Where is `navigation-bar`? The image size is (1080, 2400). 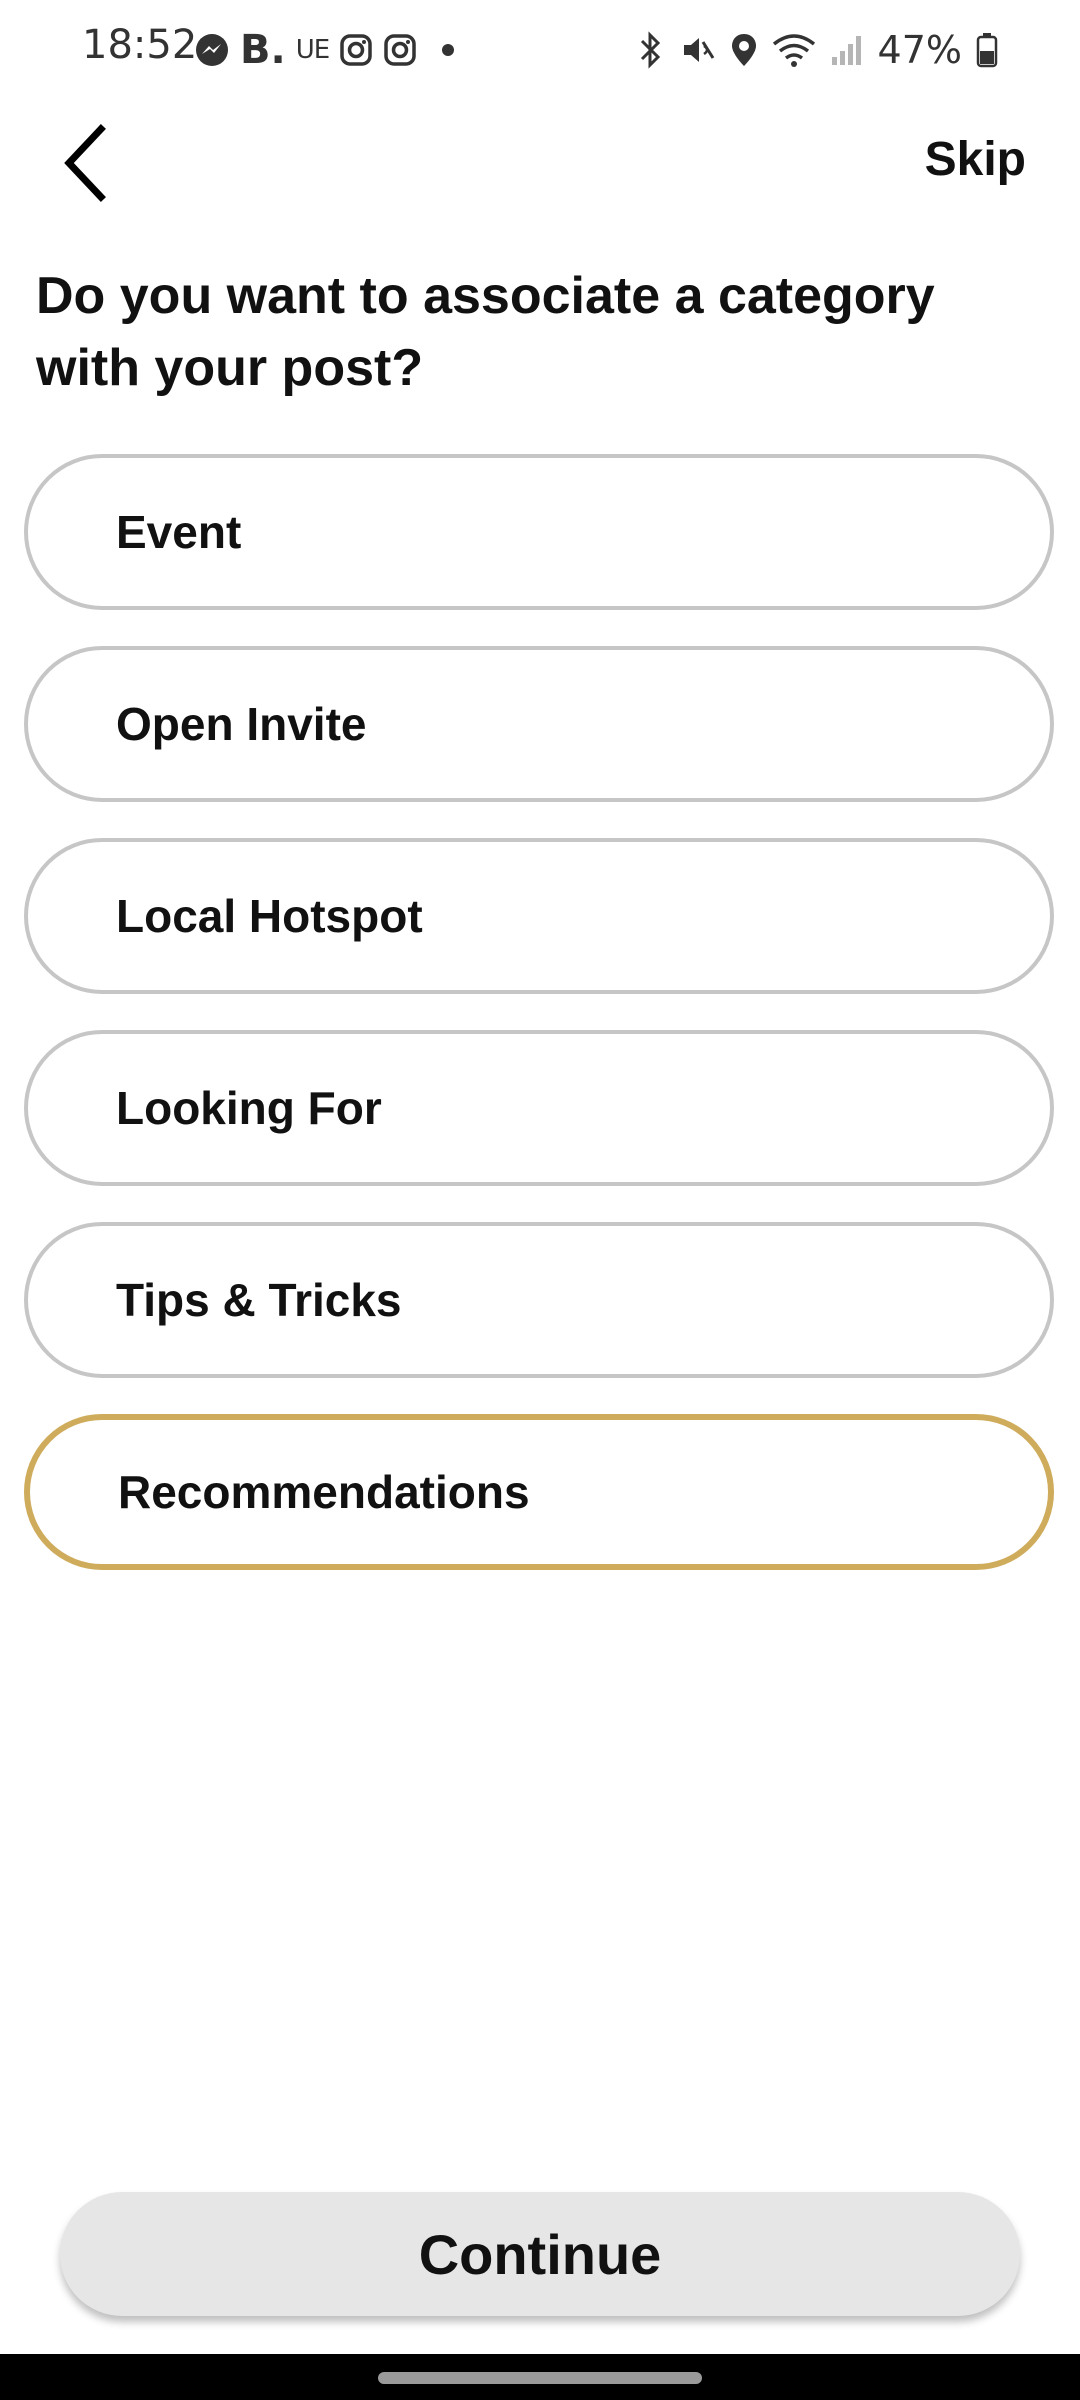
navigation-bar is located at coordinates (540, 2377).